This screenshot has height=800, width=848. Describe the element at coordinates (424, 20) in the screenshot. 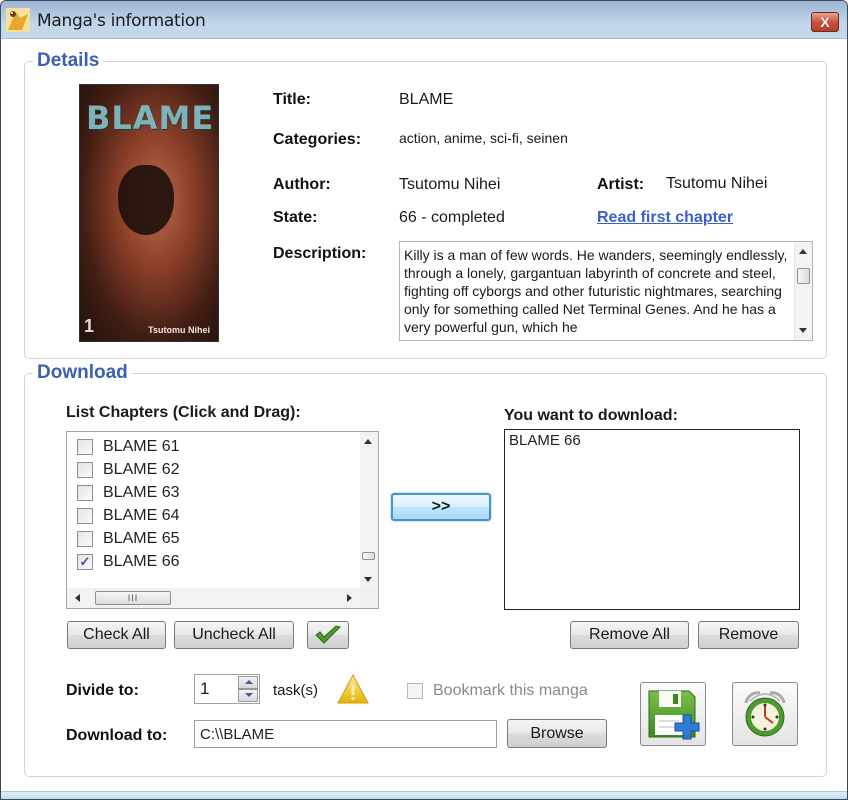

I see `title-bar: Manga's information X` at that location.